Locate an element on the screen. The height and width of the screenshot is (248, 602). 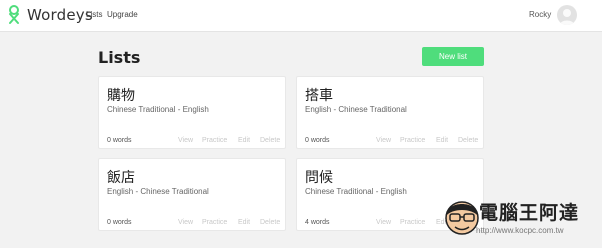
username: Rocky is located at coordinates (540, 14).